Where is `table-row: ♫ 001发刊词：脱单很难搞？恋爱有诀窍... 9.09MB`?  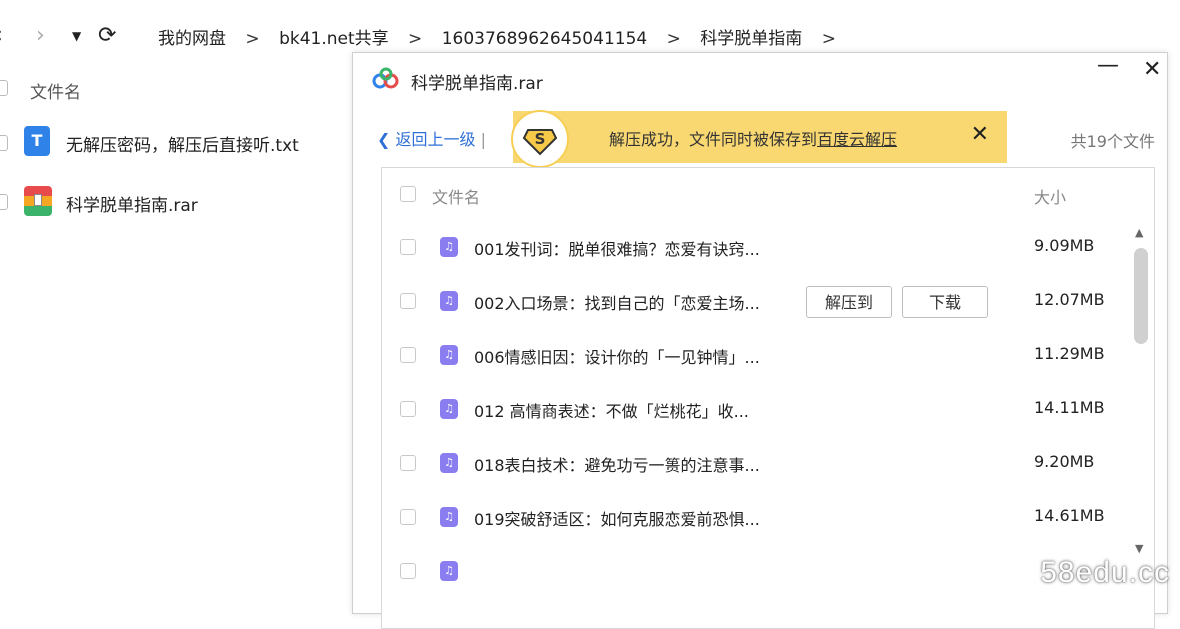
table-row: ♫ 001发刊词：脱单很难搞？恋爱有诀窍... 9.09MB is located at coordinates (757, 247).